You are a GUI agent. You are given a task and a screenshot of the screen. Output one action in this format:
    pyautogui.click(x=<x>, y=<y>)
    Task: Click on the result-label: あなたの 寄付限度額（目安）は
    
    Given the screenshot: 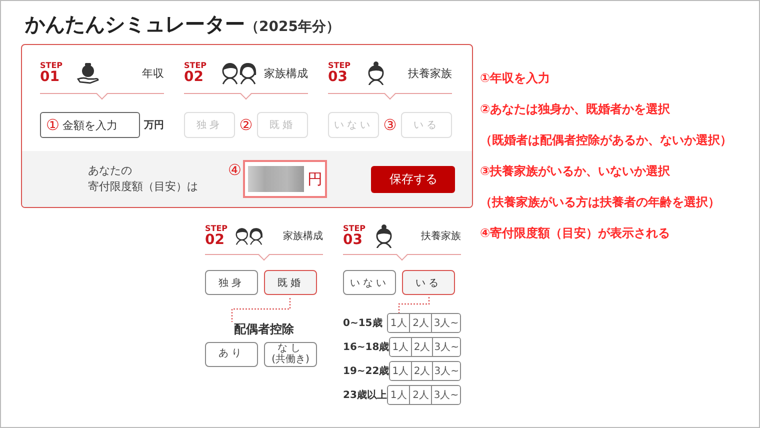 What is the action you would take?
    pyautogui.click(x=143, y=178)
    